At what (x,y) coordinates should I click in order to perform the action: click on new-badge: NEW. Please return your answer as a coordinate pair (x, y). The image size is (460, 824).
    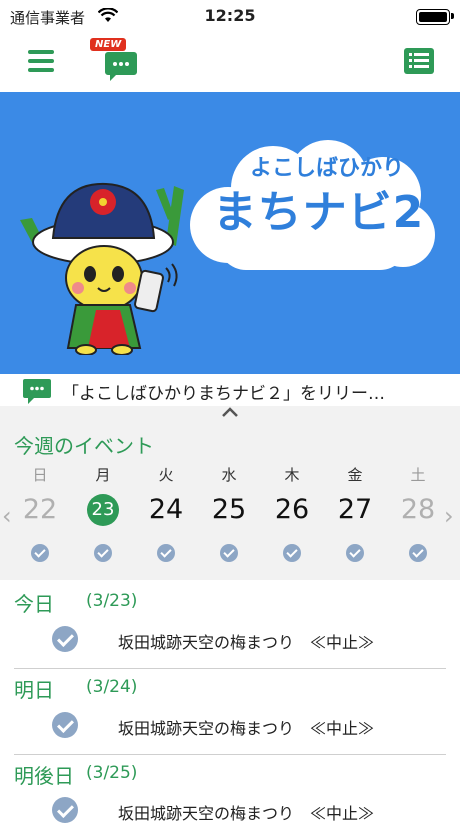
    Looking at the image, I should click on (108, 44).